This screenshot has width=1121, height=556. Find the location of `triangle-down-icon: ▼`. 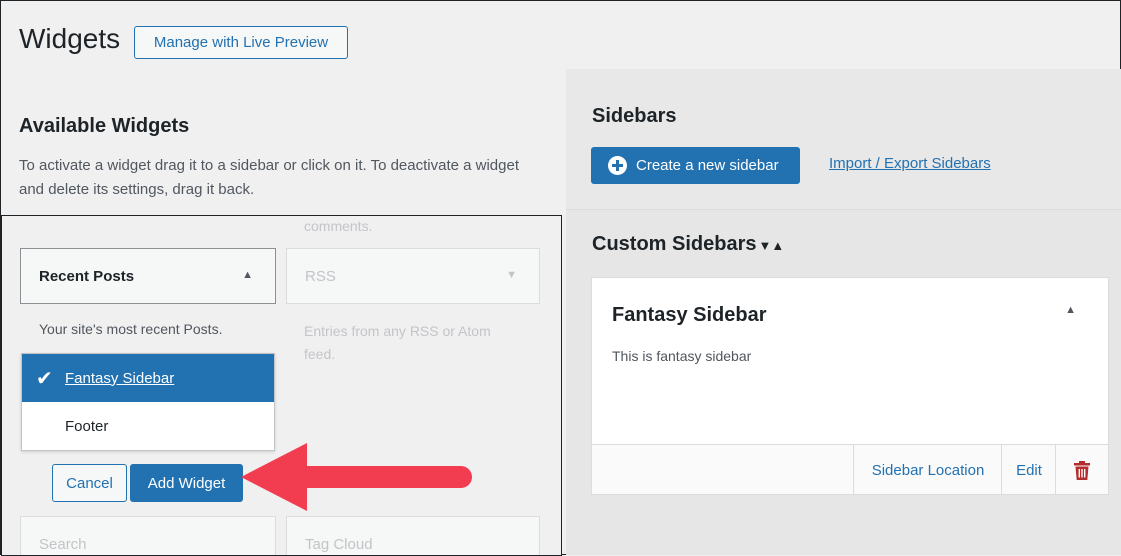

triangle-down-icon: ▼ is located at coordinates (511, 275).